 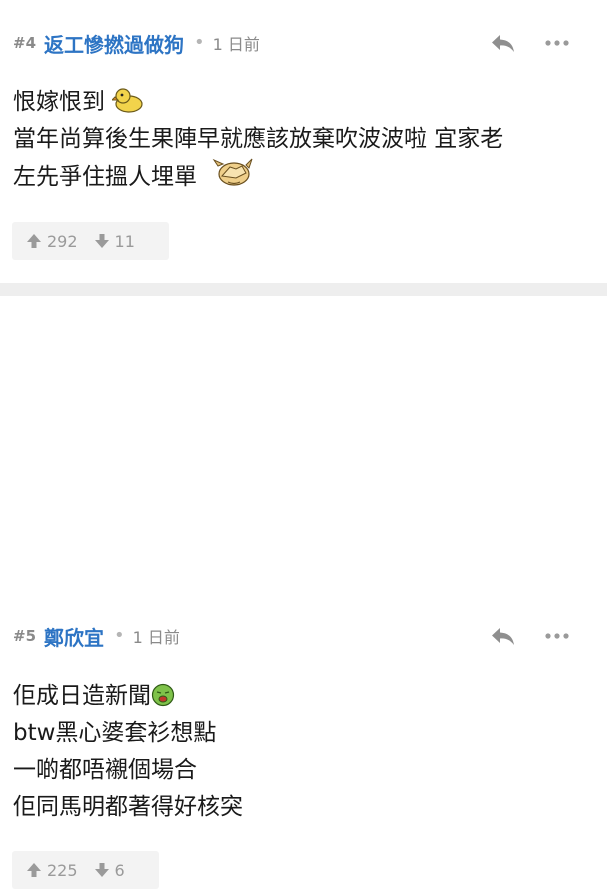 What do you see at coordinates (114, 43) in the screenshot?
I see `username-link: 返工慘撚過做狗` at bounding box center [114, 43].